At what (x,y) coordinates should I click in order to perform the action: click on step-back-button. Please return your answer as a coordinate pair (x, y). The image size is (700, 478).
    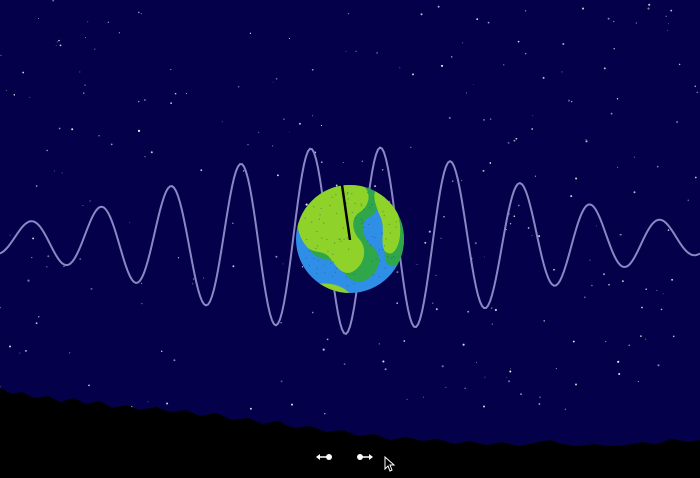
    Looking at the image, I should click on (326, 461).